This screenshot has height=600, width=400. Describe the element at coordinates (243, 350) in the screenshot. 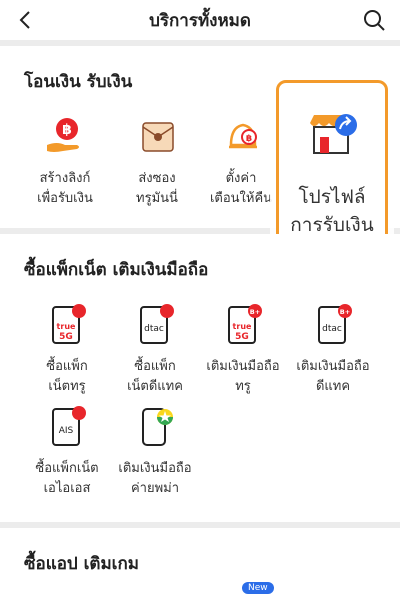

I see `service-true-topup: true 5G B+ เติมเงินมือถือทรู` at that location.